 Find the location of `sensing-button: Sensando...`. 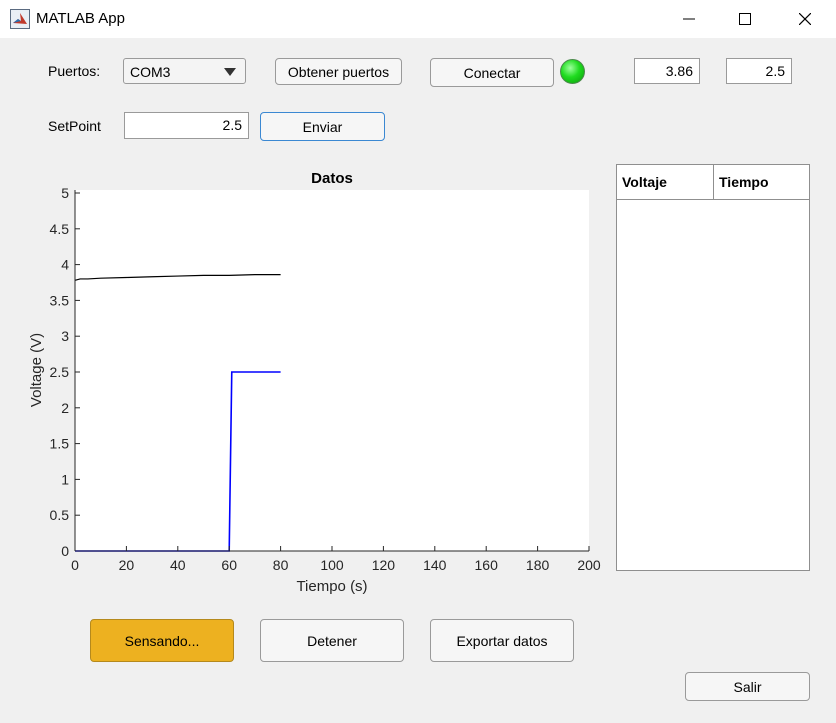

sensing-button: Sensando... is located at coordinates (162, 640).